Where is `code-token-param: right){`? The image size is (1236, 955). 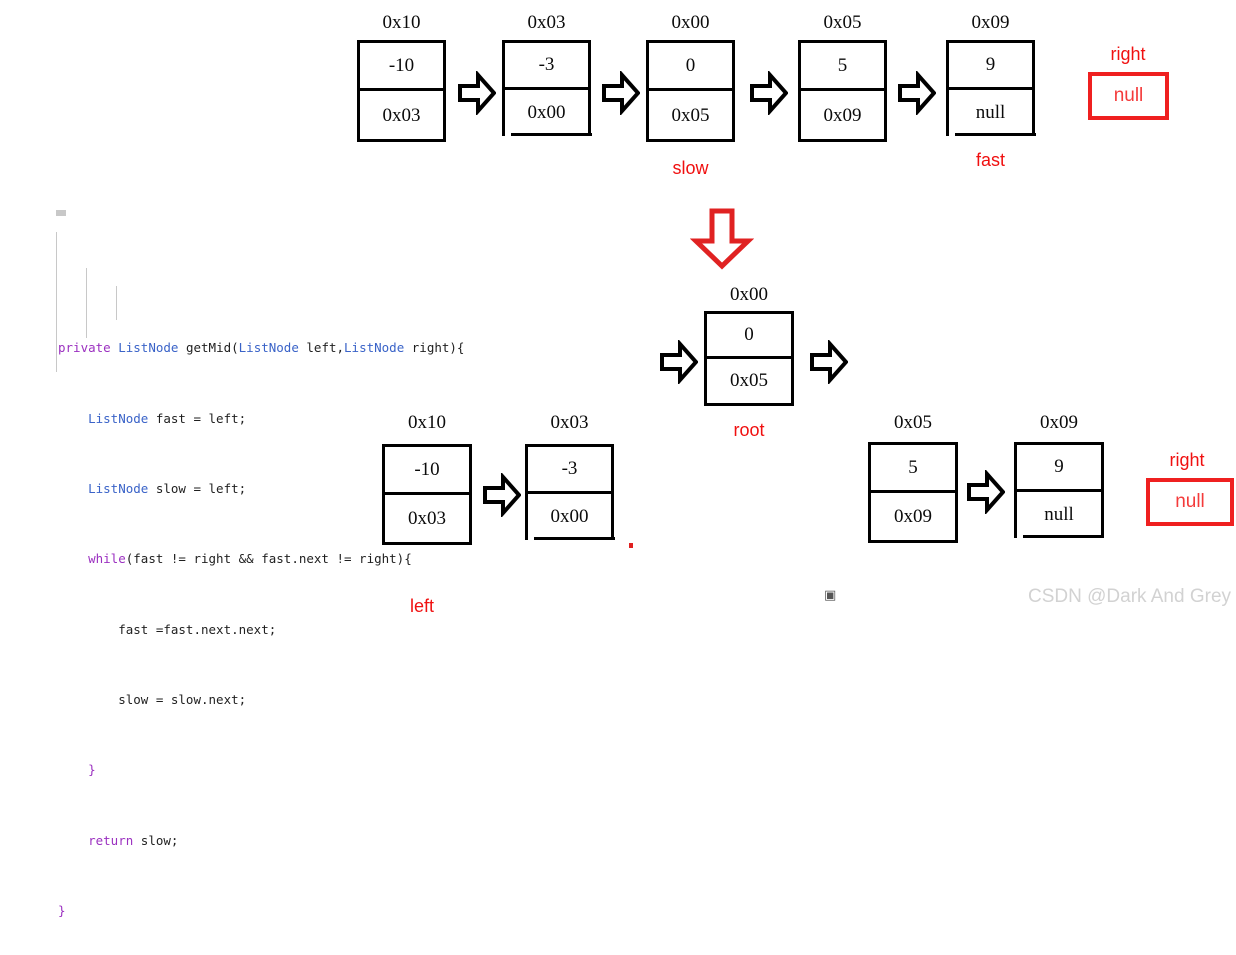 code-token-param: right){ is located at coordinates (434, 348).